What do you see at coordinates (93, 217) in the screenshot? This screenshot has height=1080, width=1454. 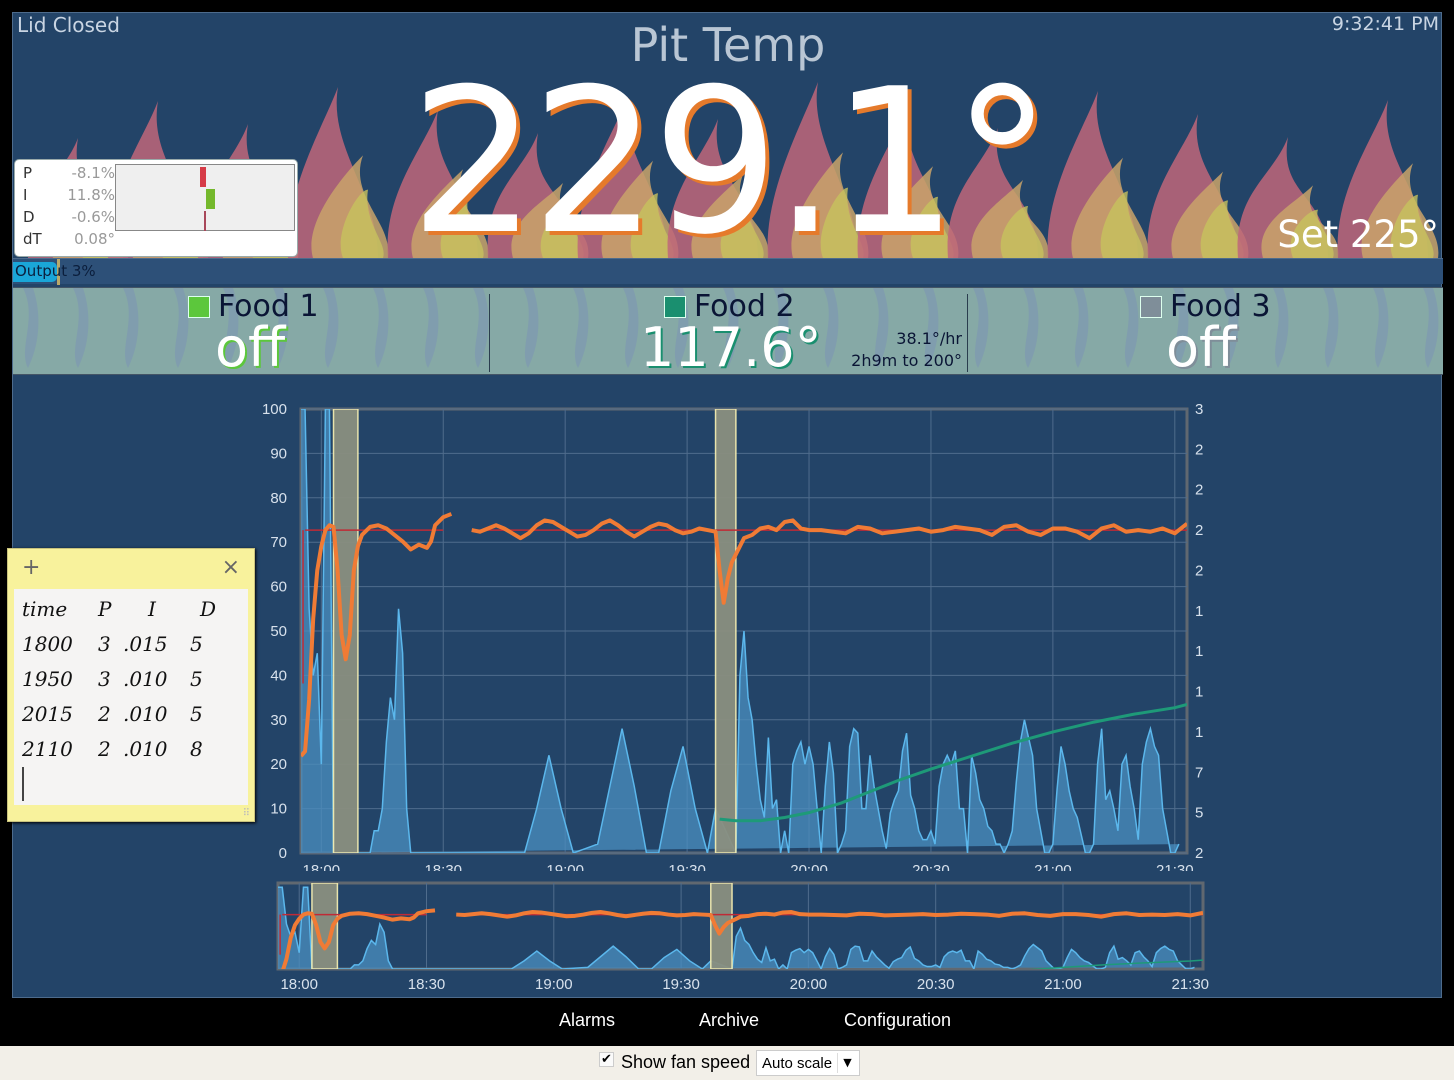 I see `pid-value: -0.6%` at bounding box center [93, 217].